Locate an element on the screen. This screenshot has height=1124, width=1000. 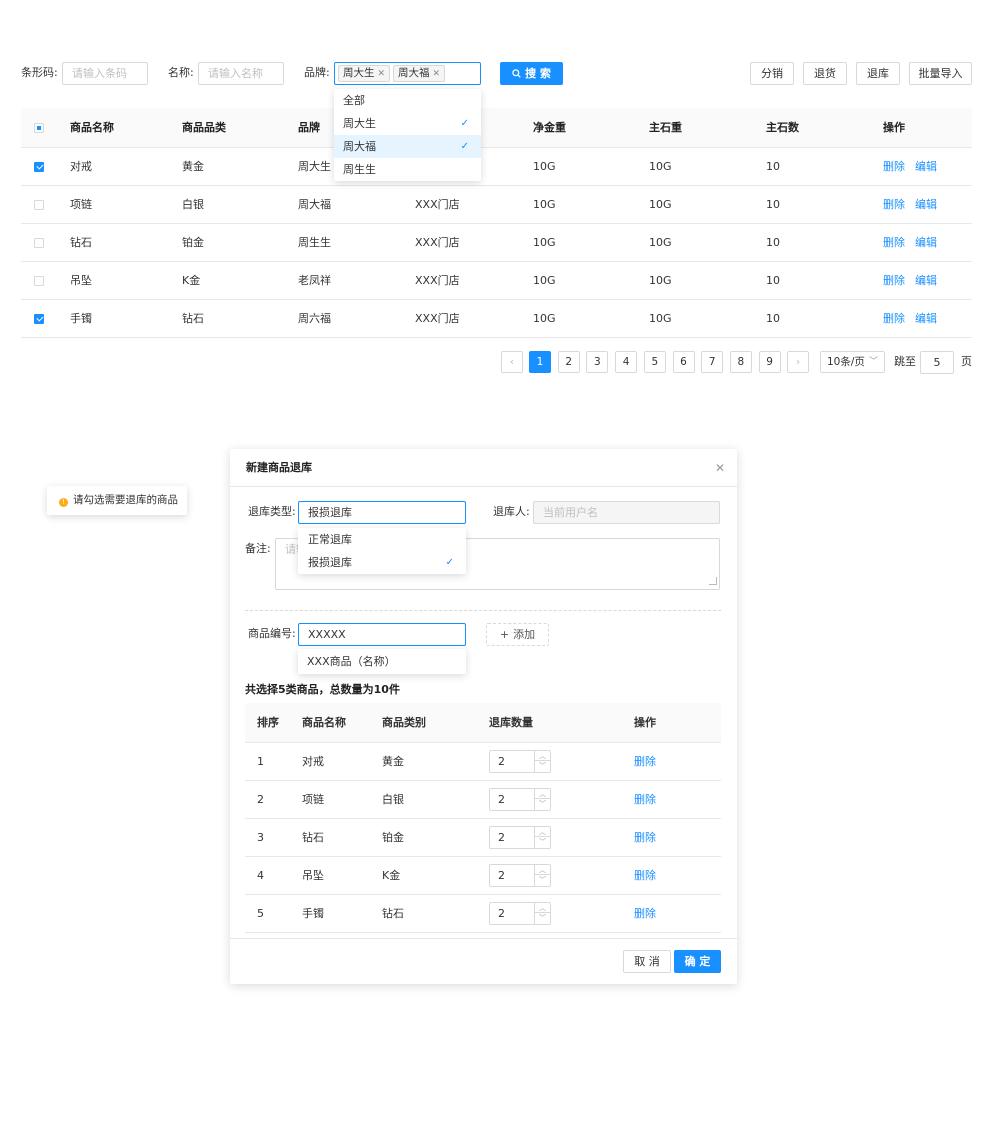
page-button: 7 is located at coordinates (712, 362).